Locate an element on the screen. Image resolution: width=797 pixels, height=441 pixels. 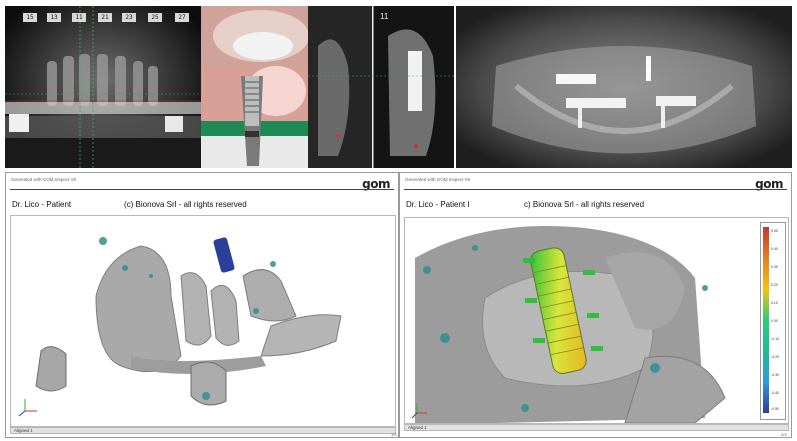
ct-frontal-scan: 15 13 11 21 23 25 27 is located at coordinates (103, 87).